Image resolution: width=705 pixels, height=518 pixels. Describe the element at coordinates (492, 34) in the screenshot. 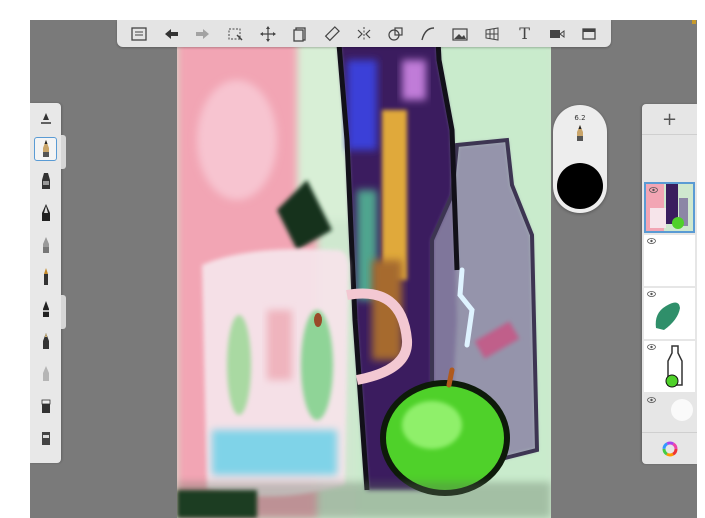

I see `perspective-icon` at that location.